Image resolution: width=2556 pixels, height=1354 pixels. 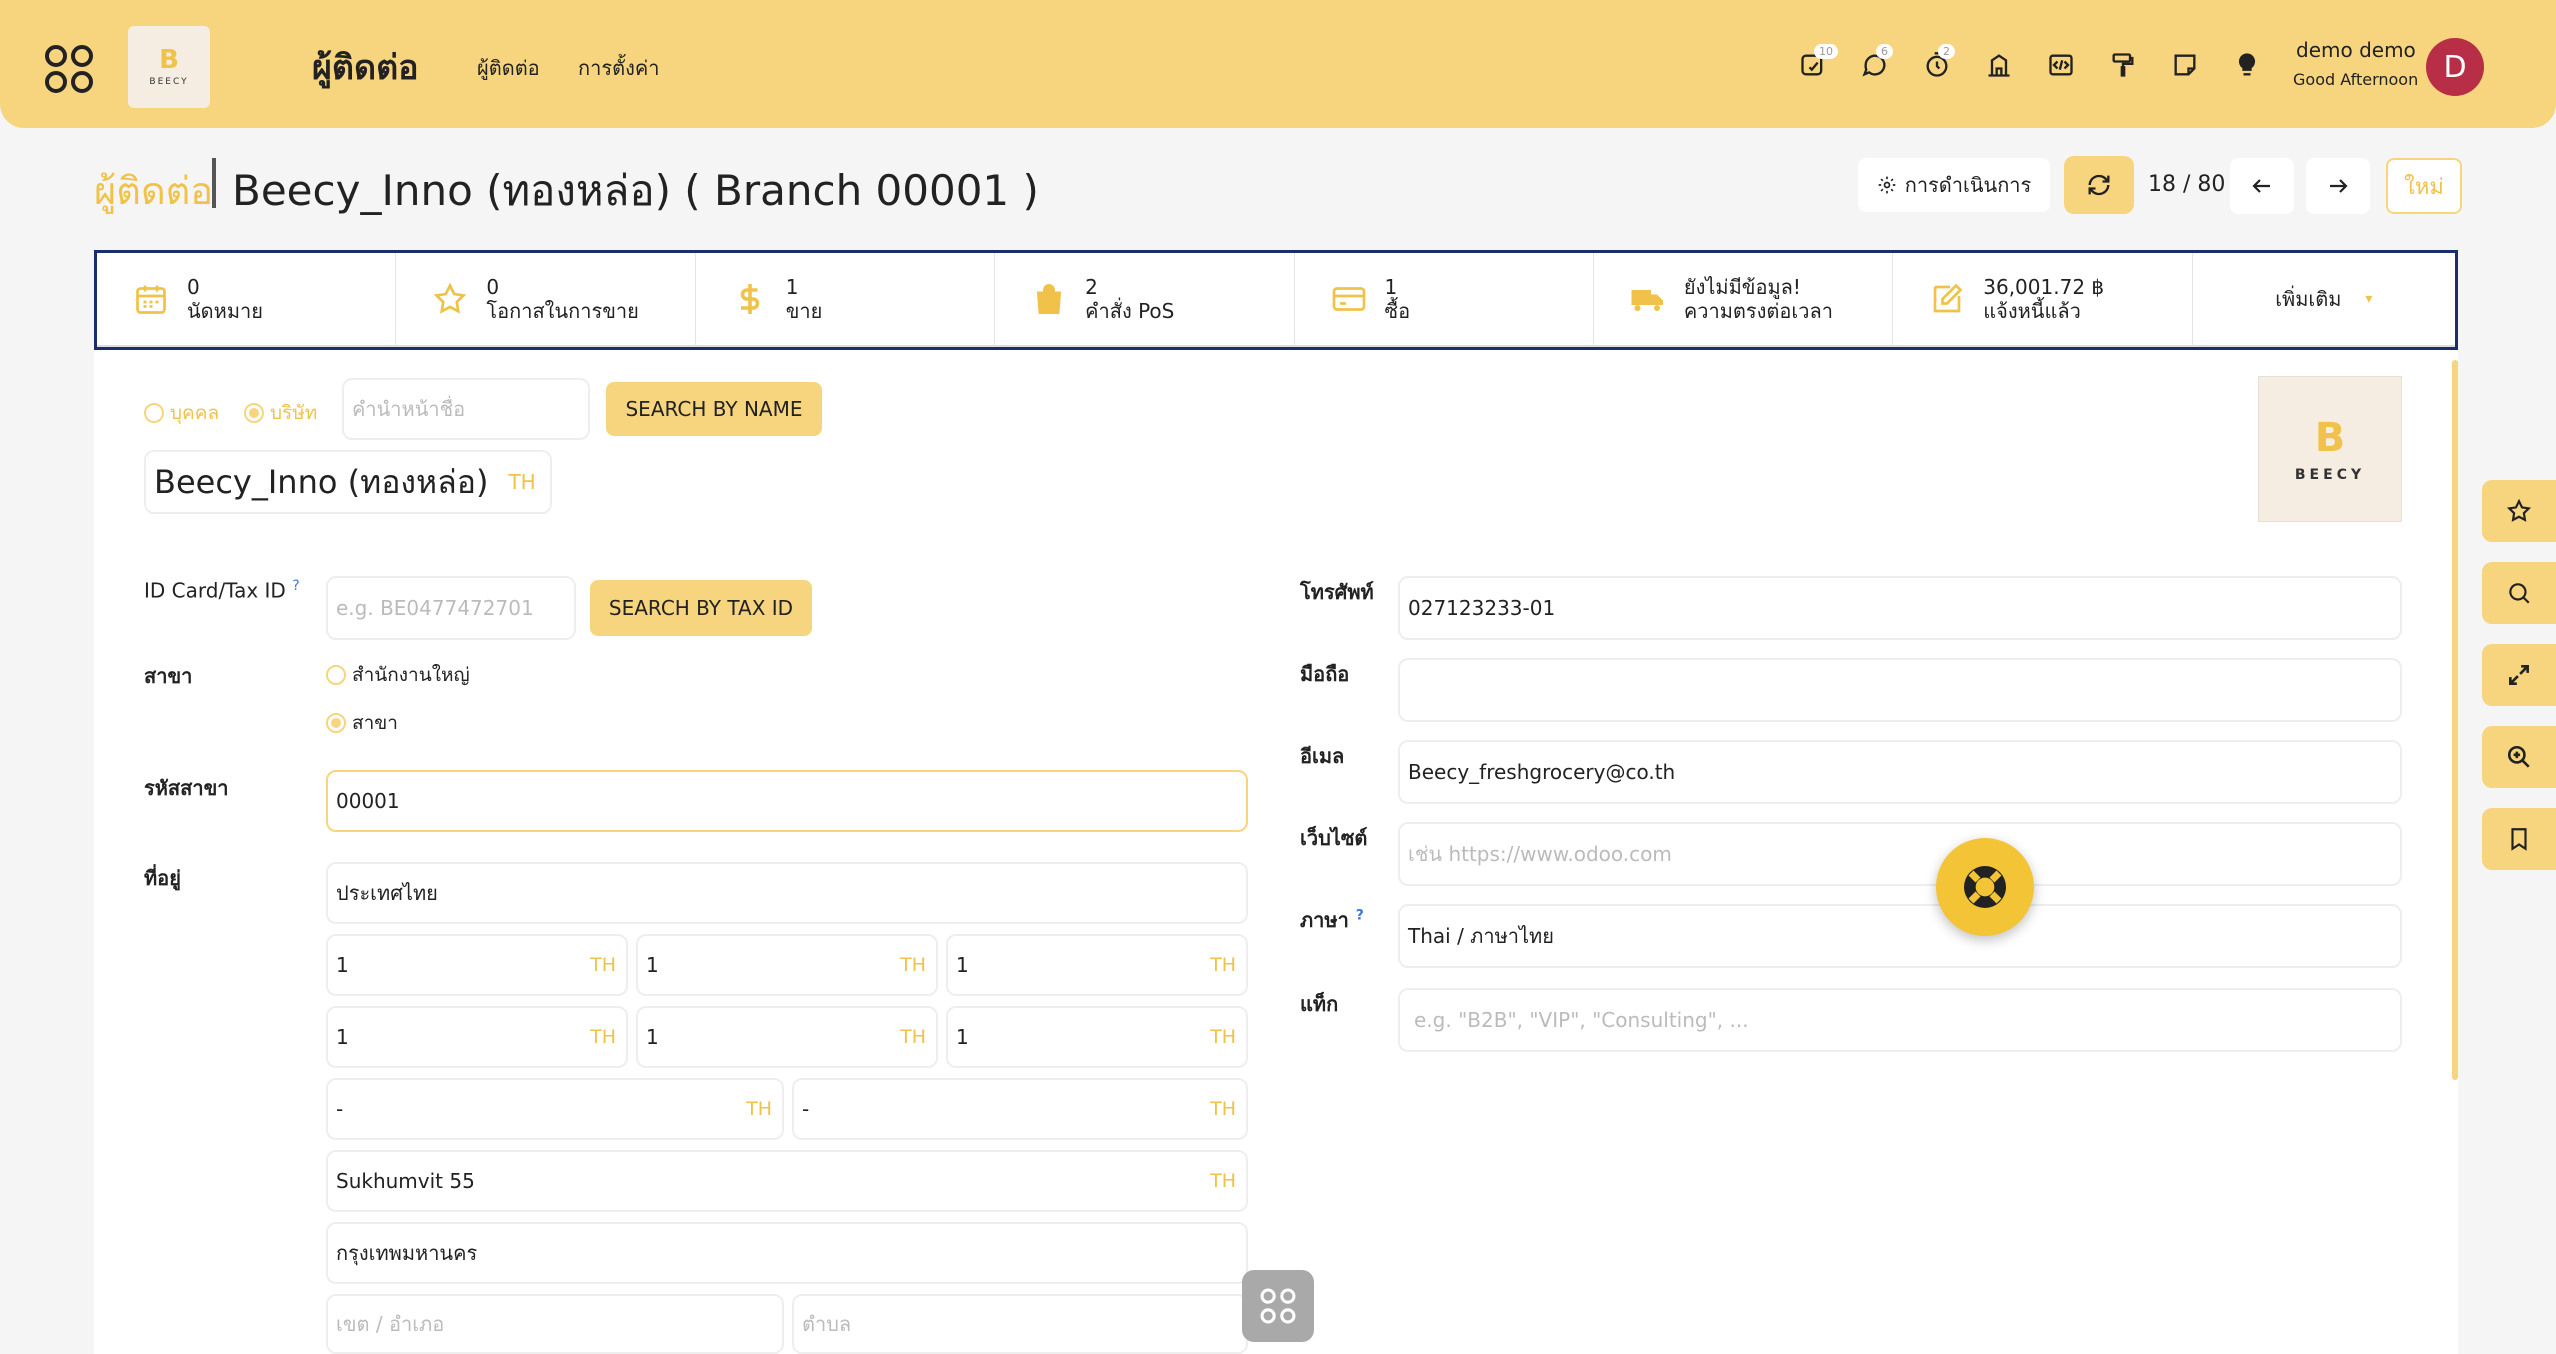 What do you see at coordinates (2455, 67) in the screenshot?
I see `user-avatar: D` at bounding box center [2455, 67].